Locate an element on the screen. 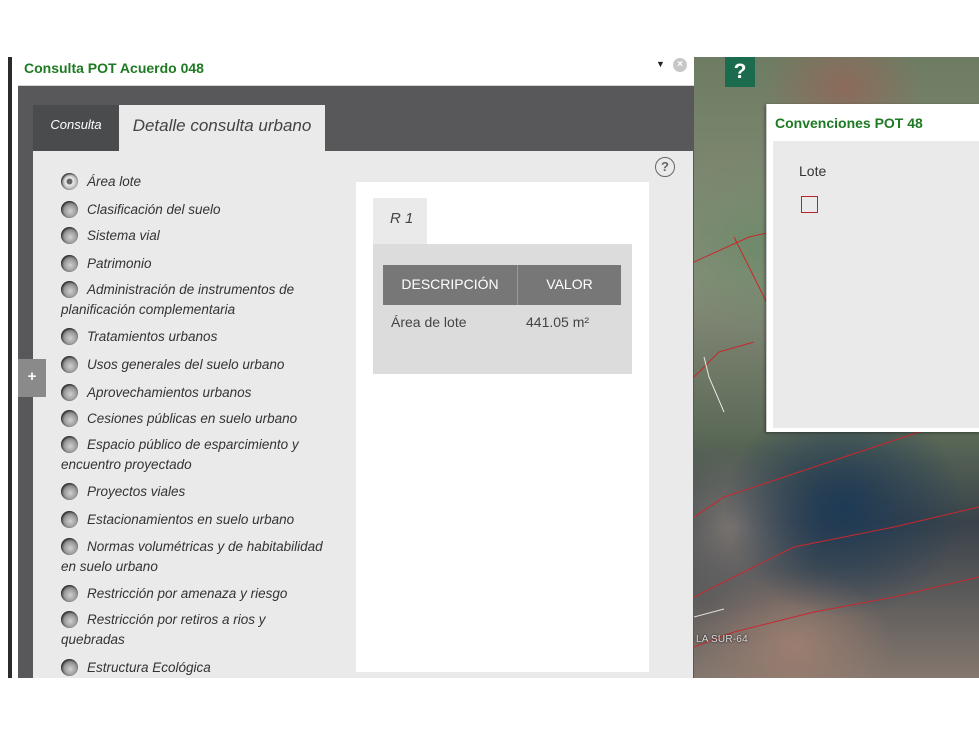  tab-consulta: Consulta is located at coordinates (76, 128).